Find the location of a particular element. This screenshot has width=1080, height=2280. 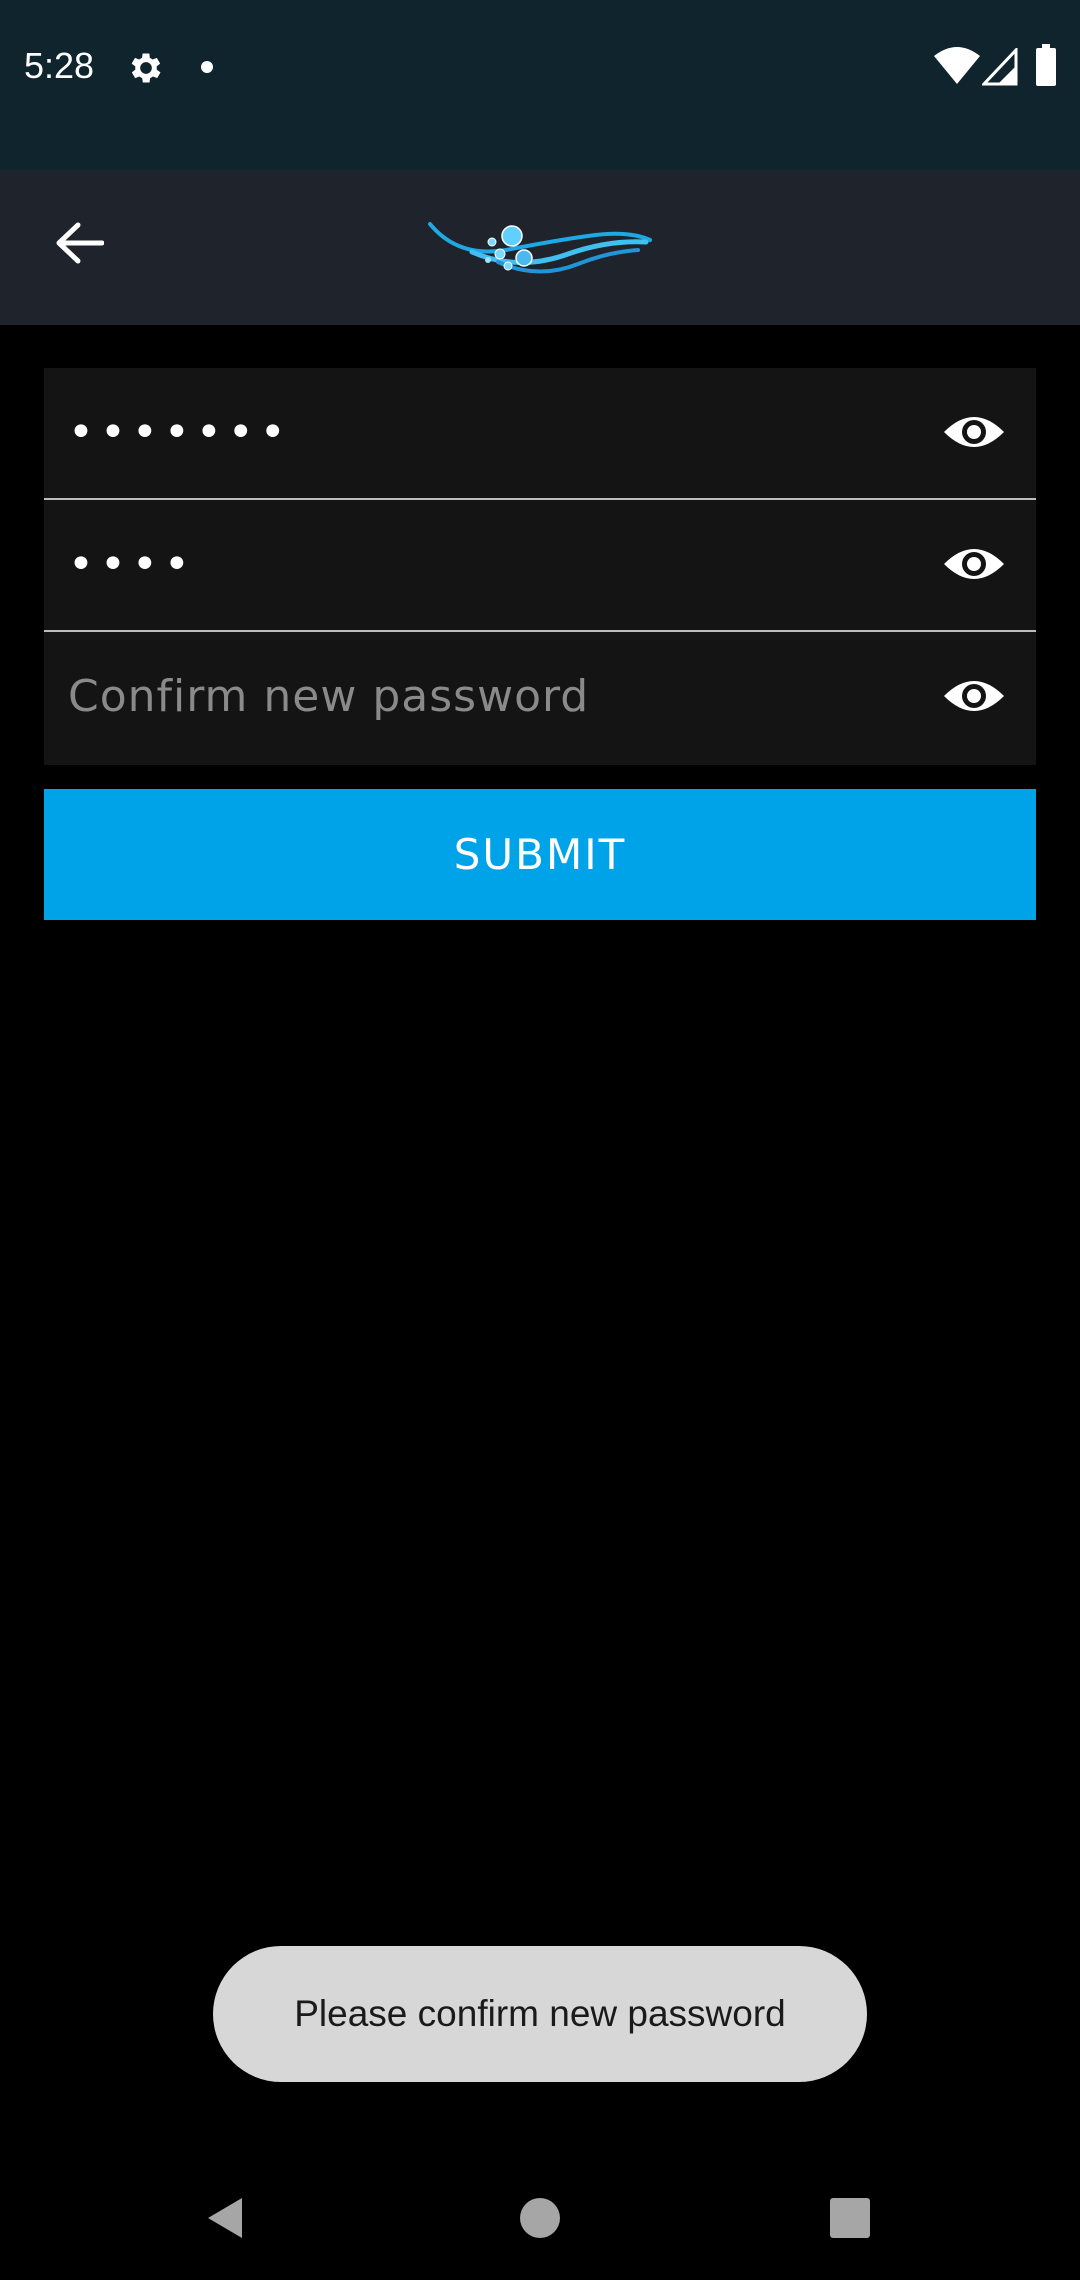

nav-home-icon is located at coordinates (540, 2220).